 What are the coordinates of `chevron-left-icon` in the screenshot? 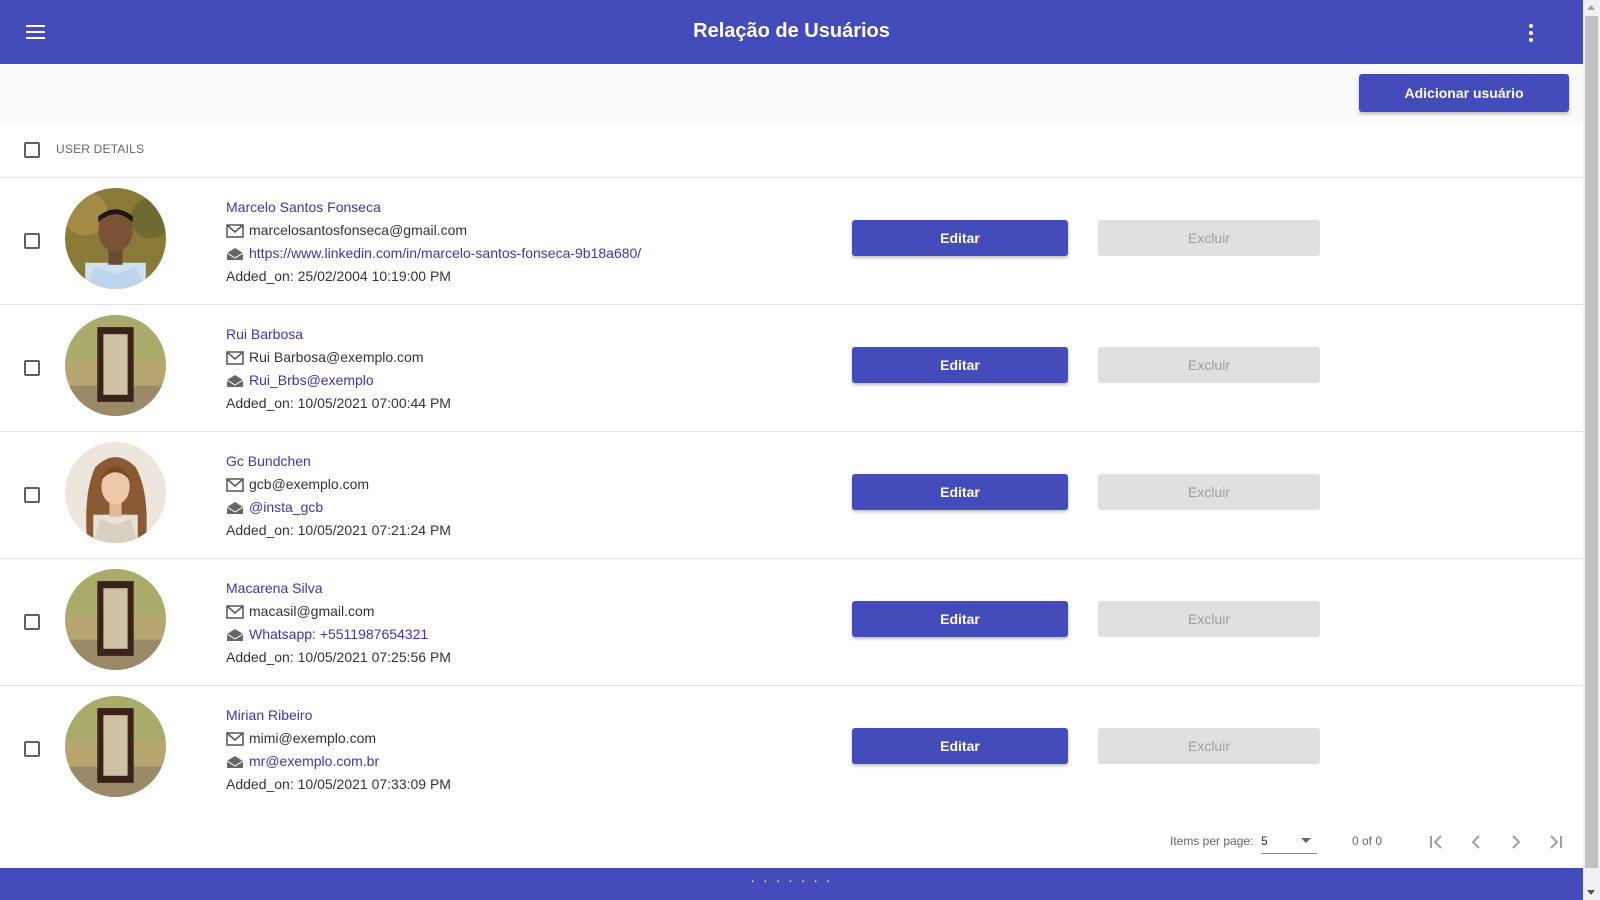 It's located at (1475, 842).